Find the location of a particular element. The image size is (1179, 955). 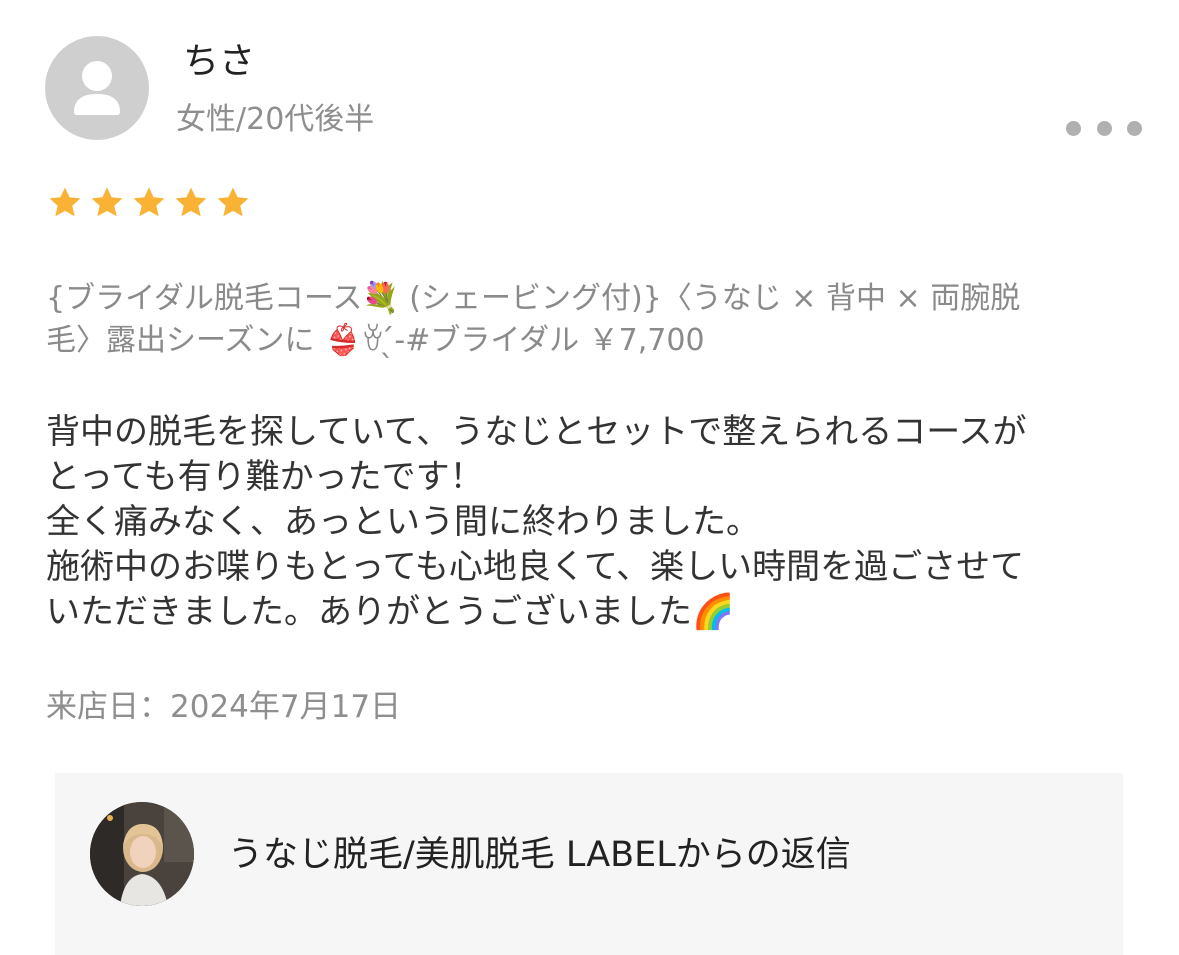

shop-avatar is located at coordinates (142, 854).